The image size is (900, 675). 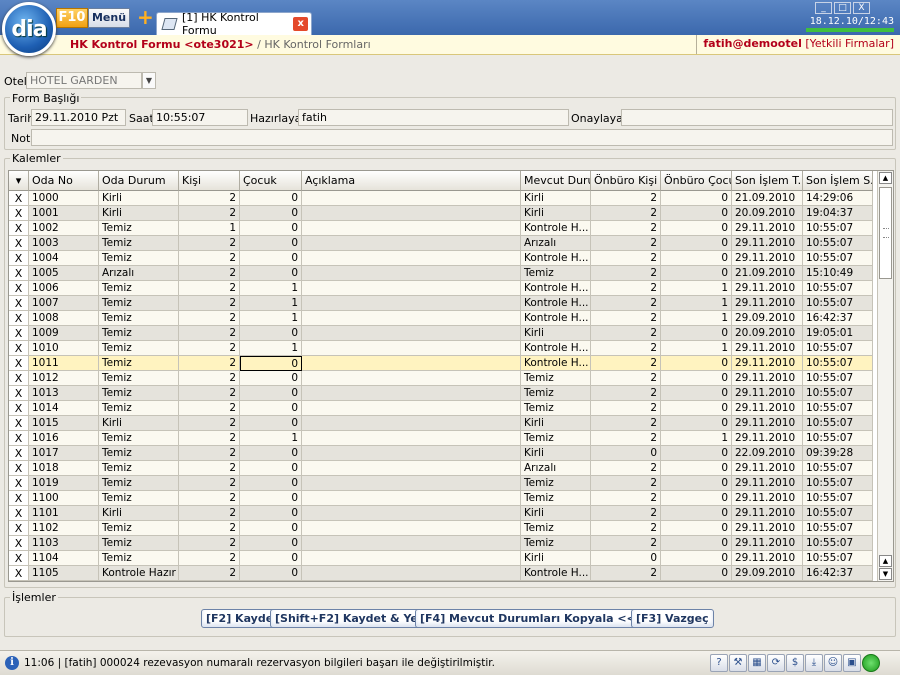 What do you see at coordinates (441, 378) in the screenshot?
I see `table-row: X 1012 Temiz 2 0 Temiz 2 0 29.11.2010 10:55:07` at bounding box center [441, 378].